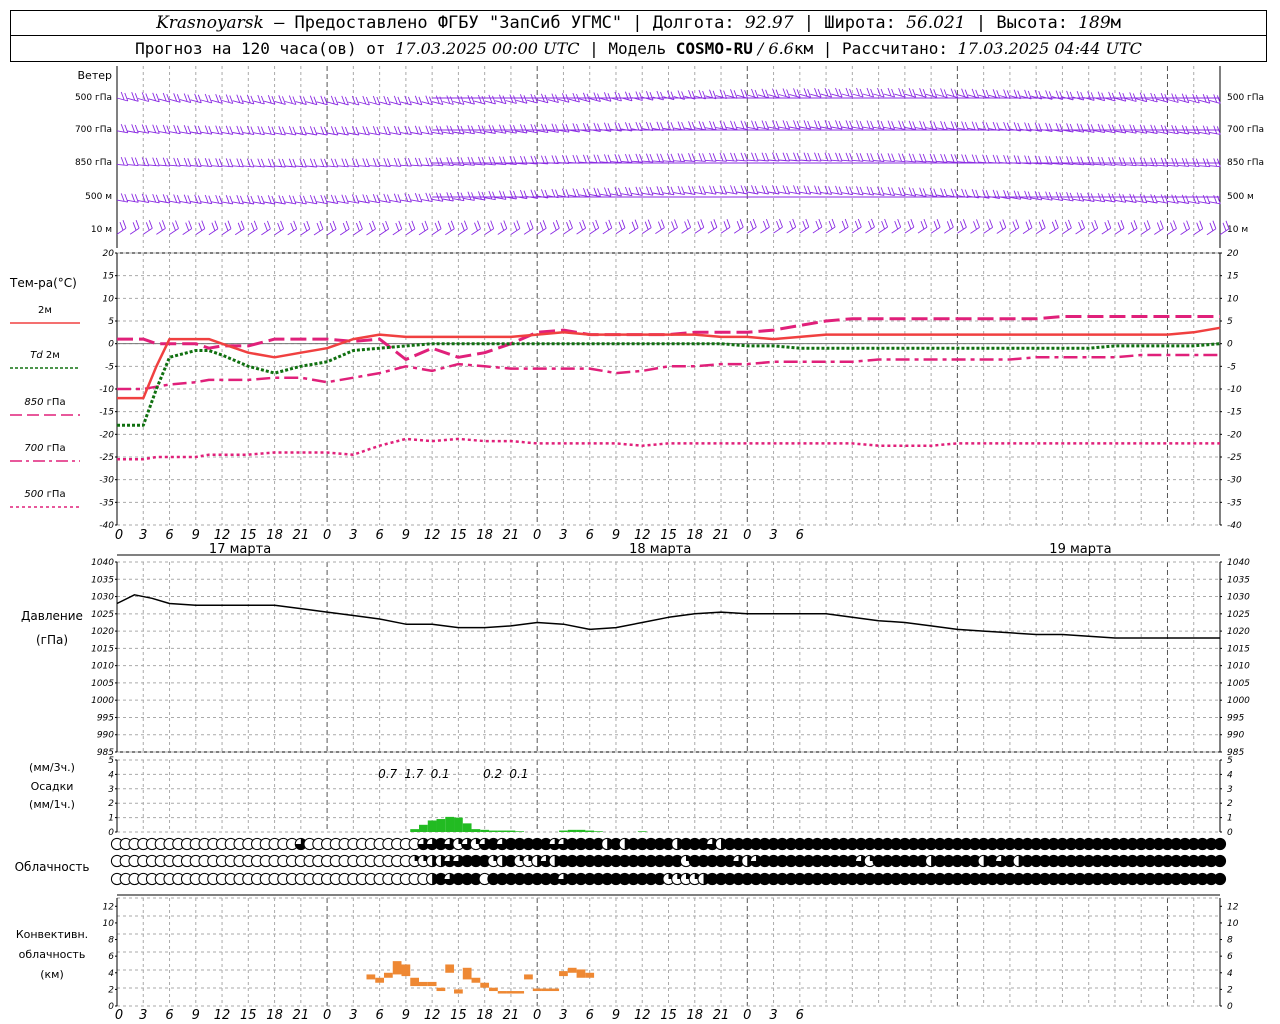  Describe the element at coordinates (1237, 230) in the screenshot. I see `wind-level-label-right: 10 м` at that location.